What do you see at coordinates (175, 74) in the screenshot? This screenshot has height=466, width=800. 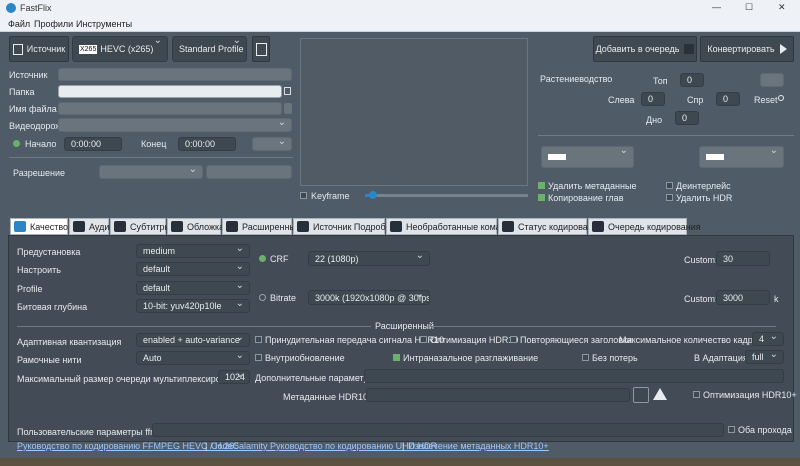 I see `source-field` at bounding box center [175, 74].